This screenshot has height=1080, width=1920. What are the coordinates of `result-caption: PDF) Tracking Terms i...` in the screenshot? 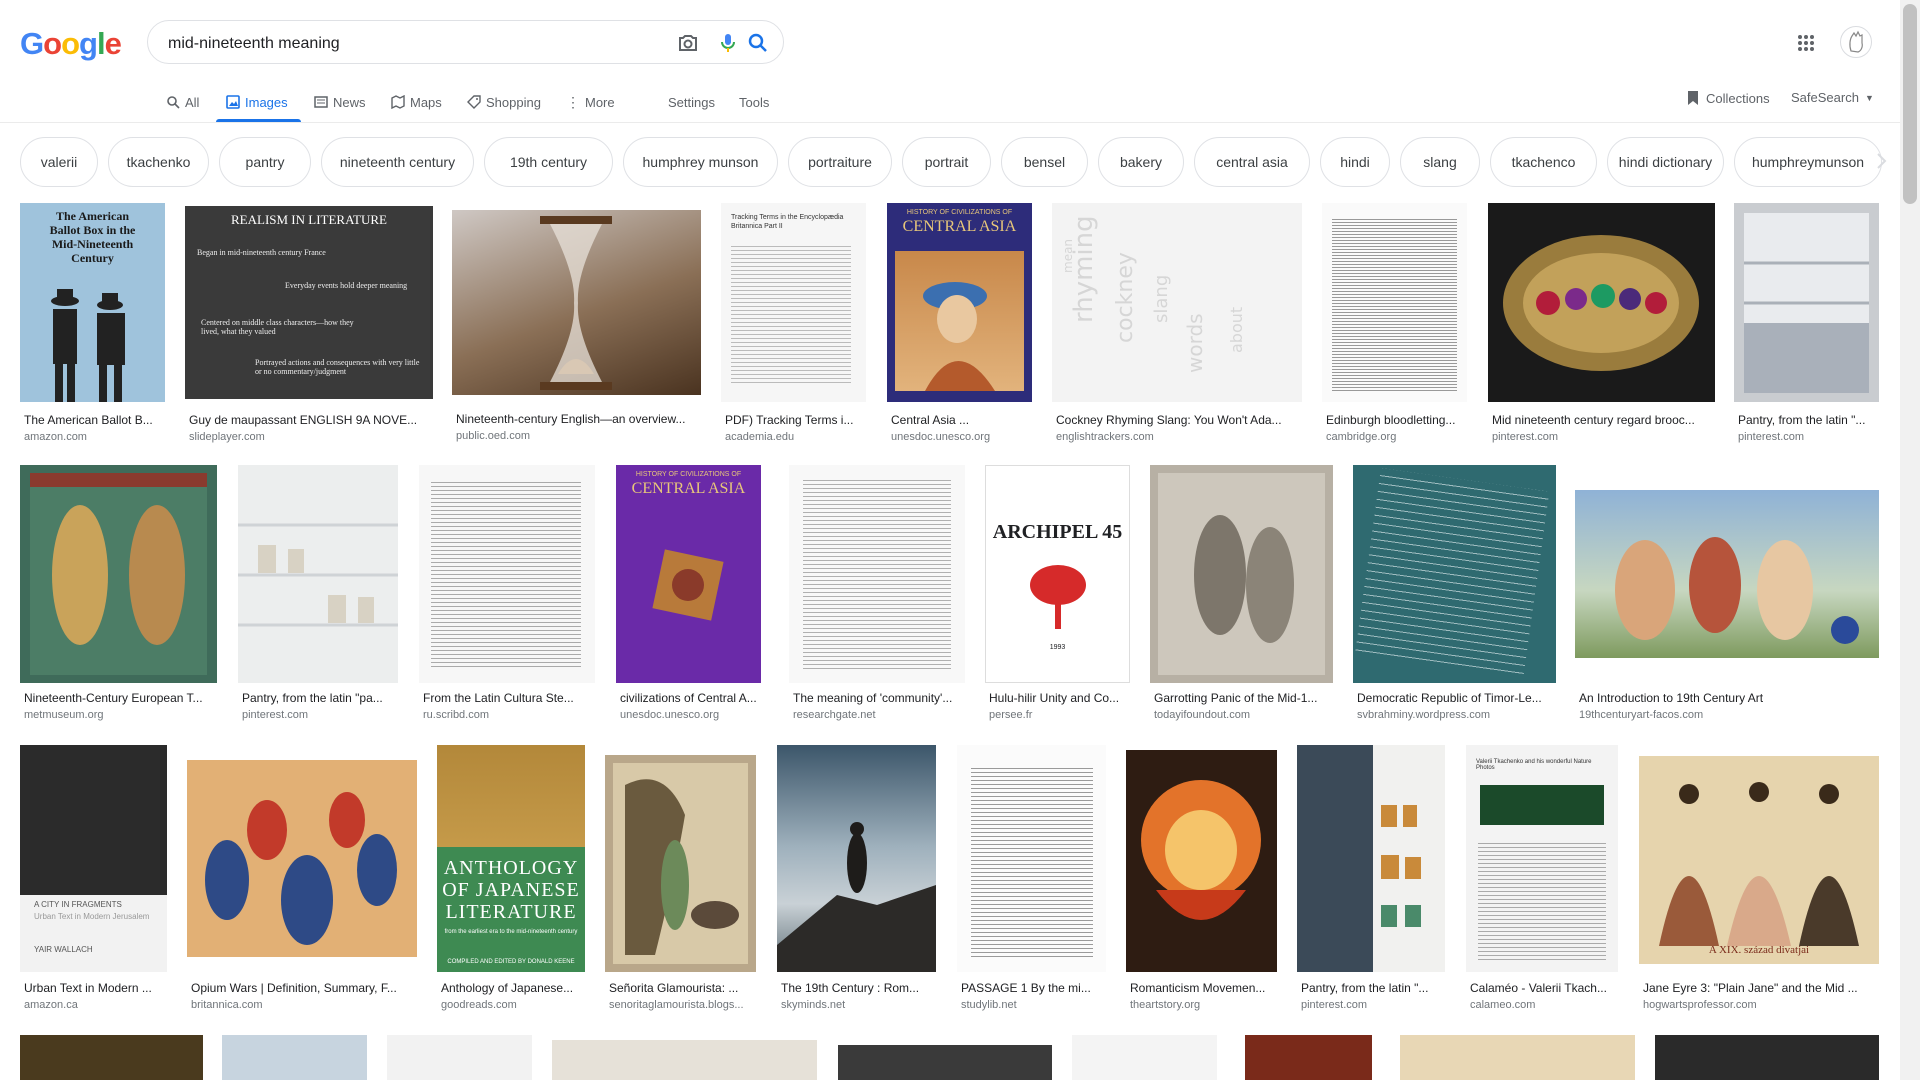 It's located at (795, 420).